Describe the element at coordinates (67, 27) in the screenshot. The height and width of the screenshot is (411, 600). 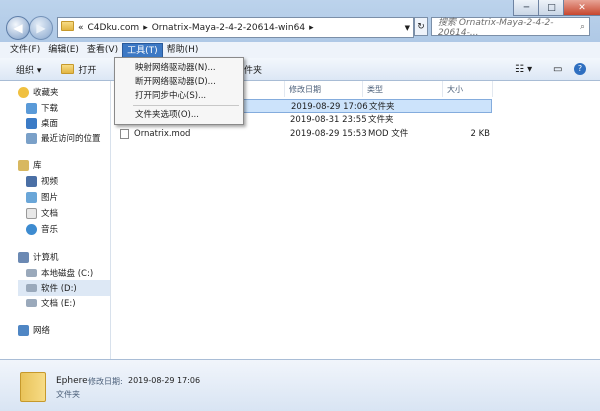
I see `folder-icon` at that location.